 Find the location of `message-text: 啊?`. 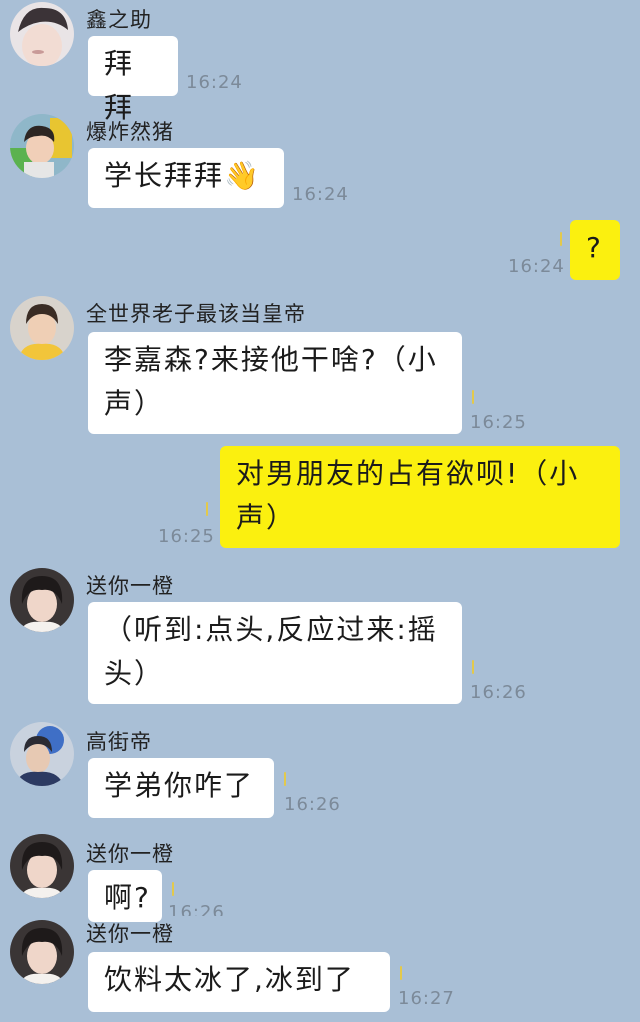

message-text: 啊? is located at coordinates (127, 897).